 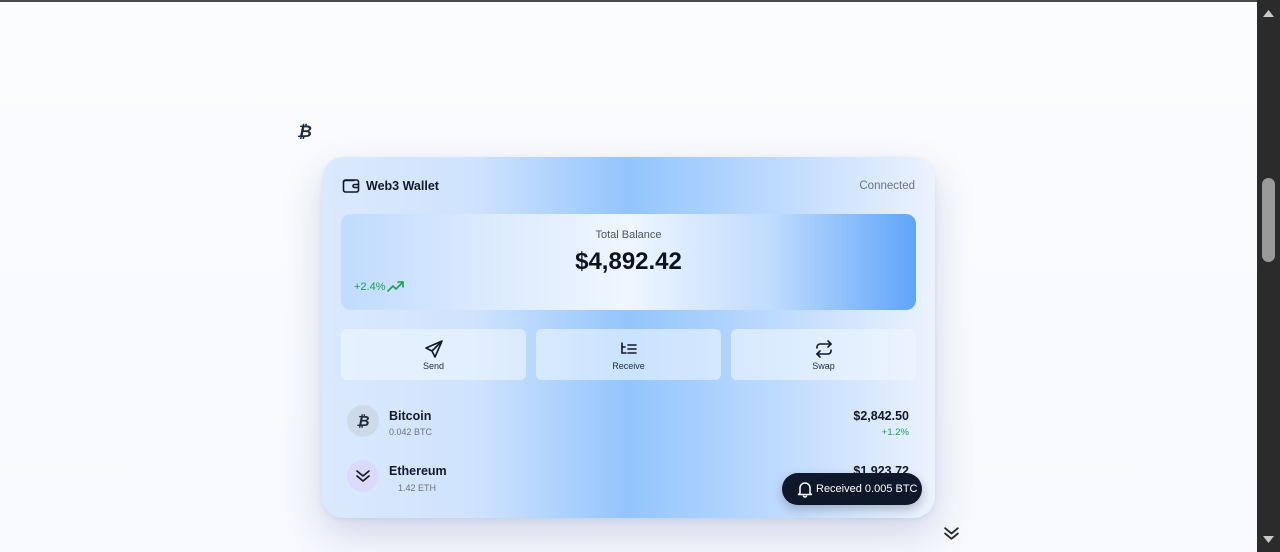 What do you see at coordinates (363, 421) in the screenshot?
I see `bitcoin-icon: ₿` at bounding box center [363, 421].